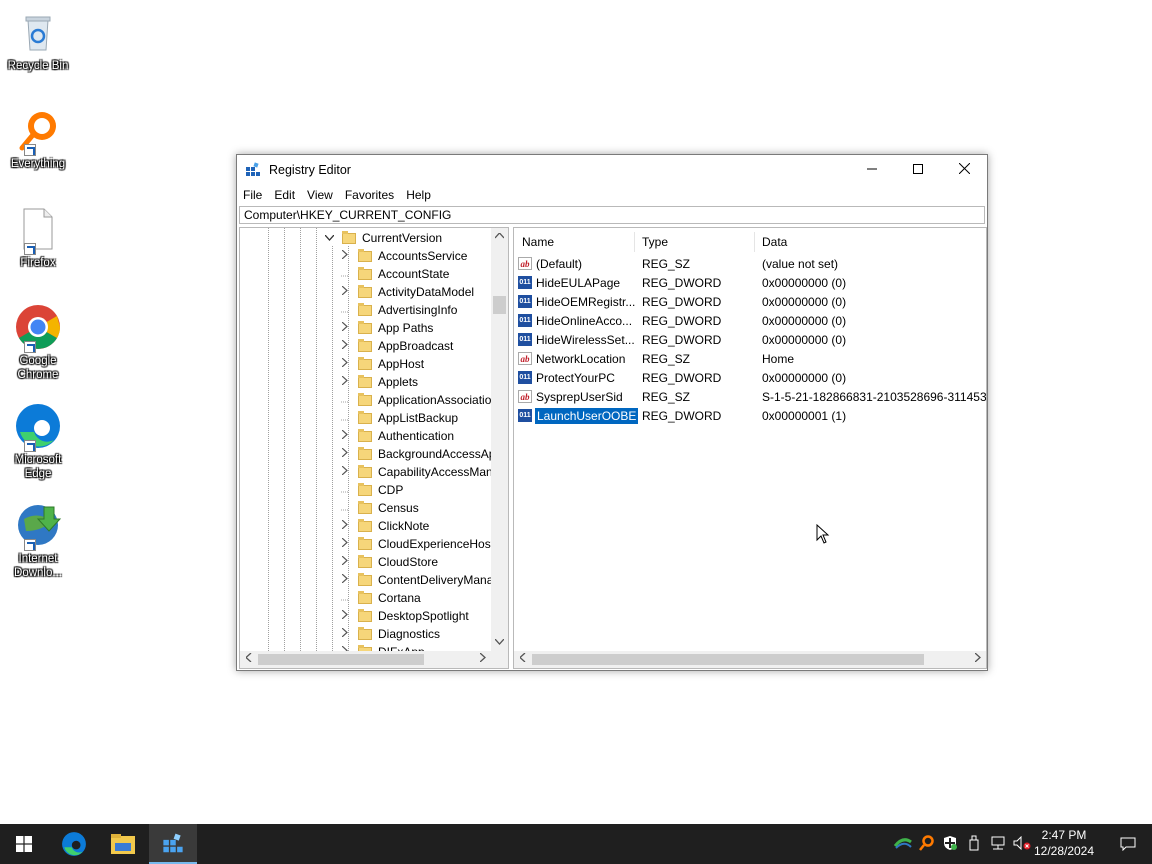 This screenshot has width=1152, height=864. I want to click on tree-item: ApplicationAssociatio, so click(415, 400).